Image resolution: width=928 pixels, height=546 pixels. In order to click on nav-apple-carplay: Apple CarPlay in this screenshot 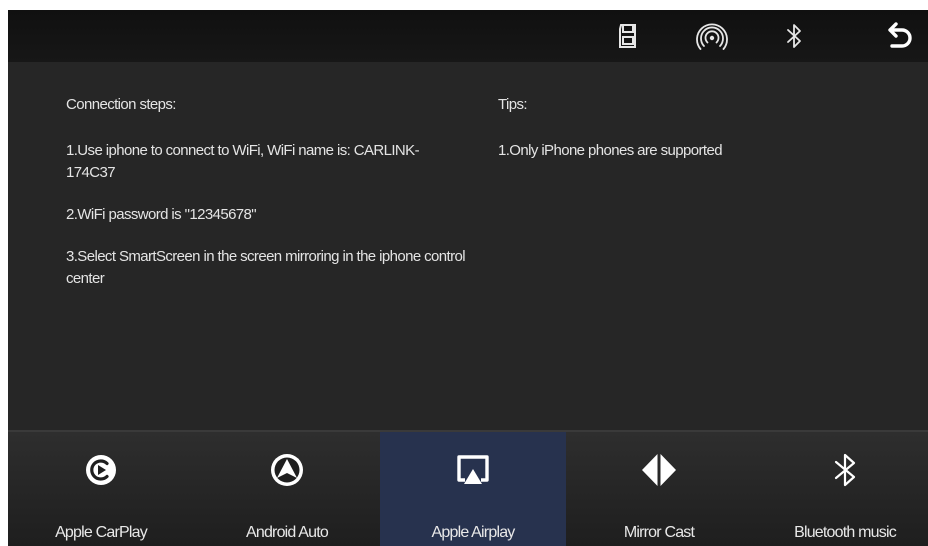, I will do `click(101, 489)`.